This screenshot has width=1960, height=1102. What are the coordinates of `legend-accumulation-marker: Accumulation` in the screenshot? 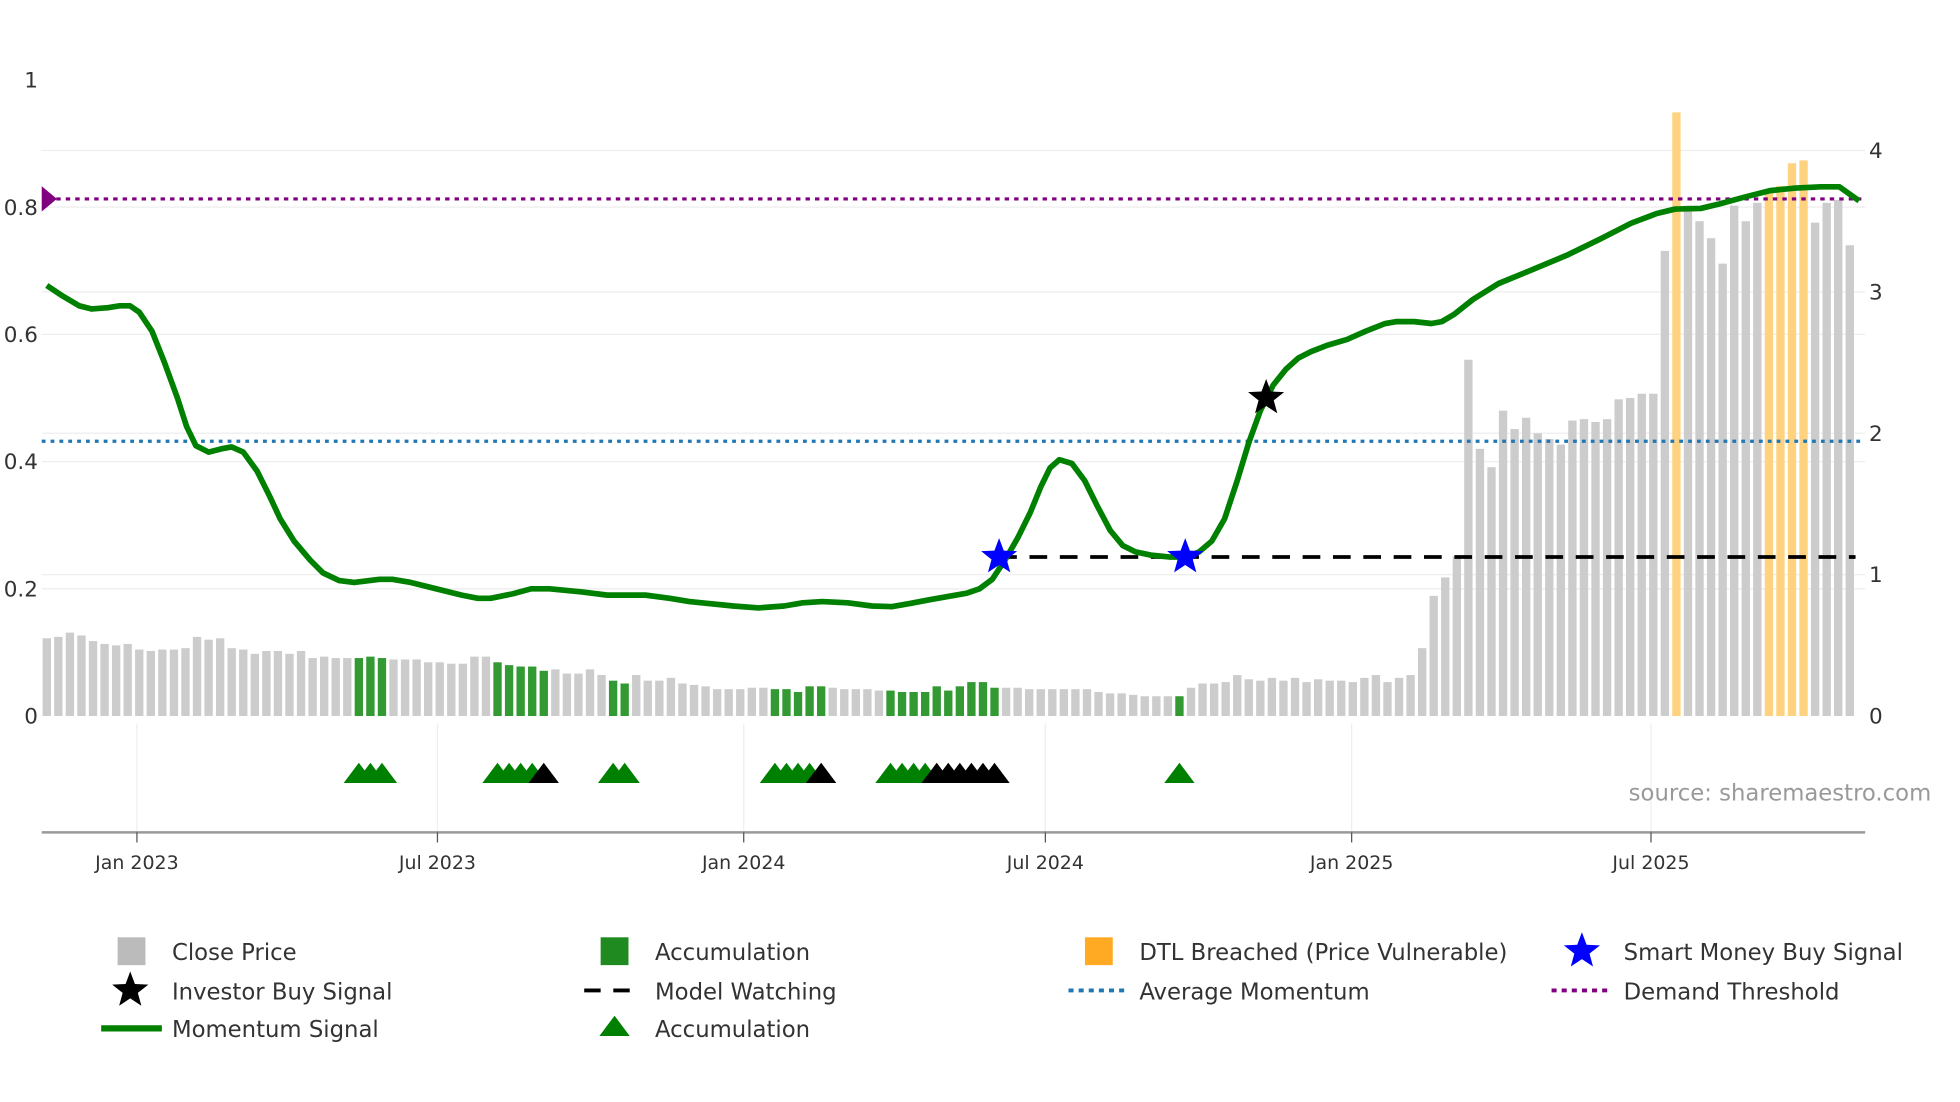 It's located at (732, 1030).